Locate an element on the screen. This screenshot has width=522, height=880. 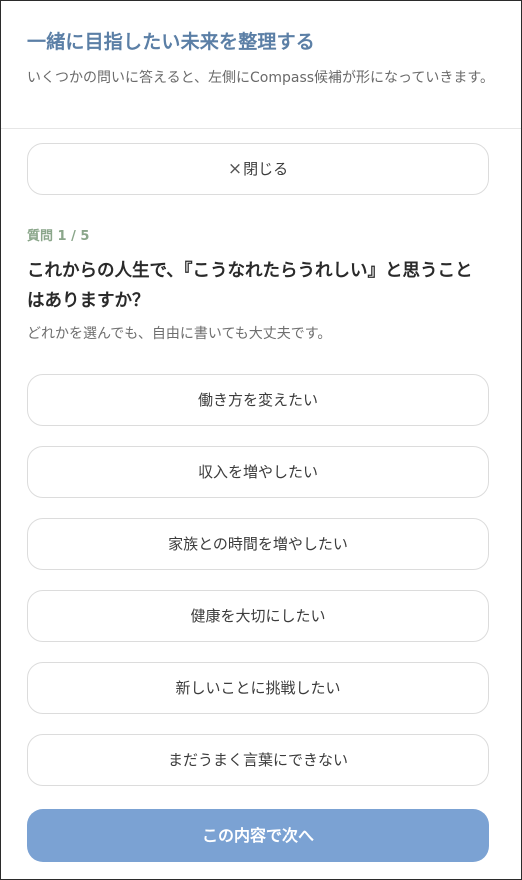
option-button: 働き方を変えたい is located at coordinates (258, 400).